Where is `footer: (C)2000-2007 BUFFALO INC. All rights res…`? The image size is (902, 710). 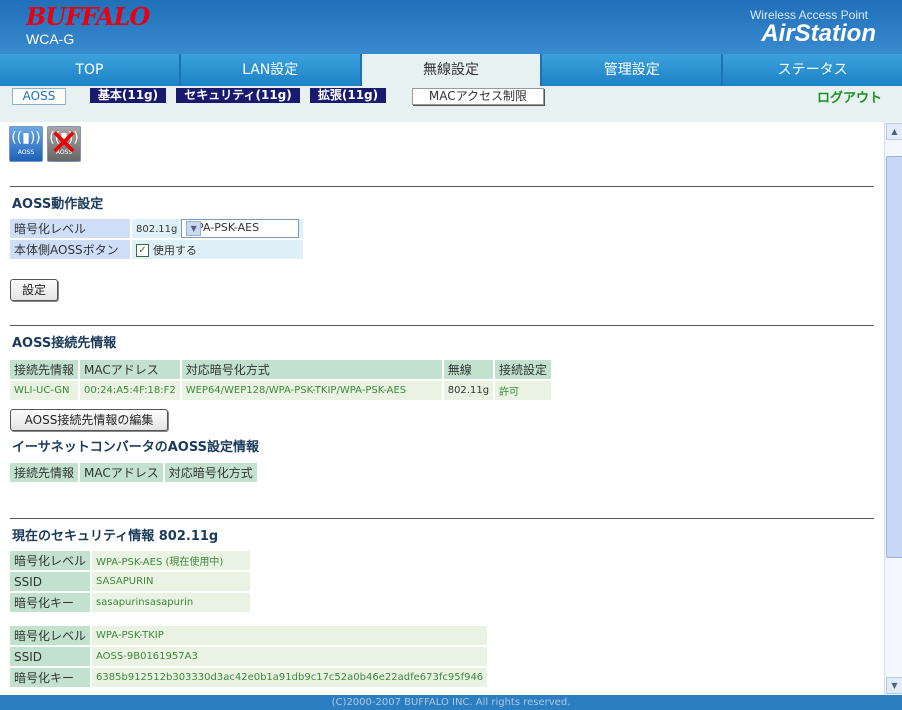 footer: (C)2000-2007 BUFFALO INC. All rights res… is located at coordinates (451, 702).